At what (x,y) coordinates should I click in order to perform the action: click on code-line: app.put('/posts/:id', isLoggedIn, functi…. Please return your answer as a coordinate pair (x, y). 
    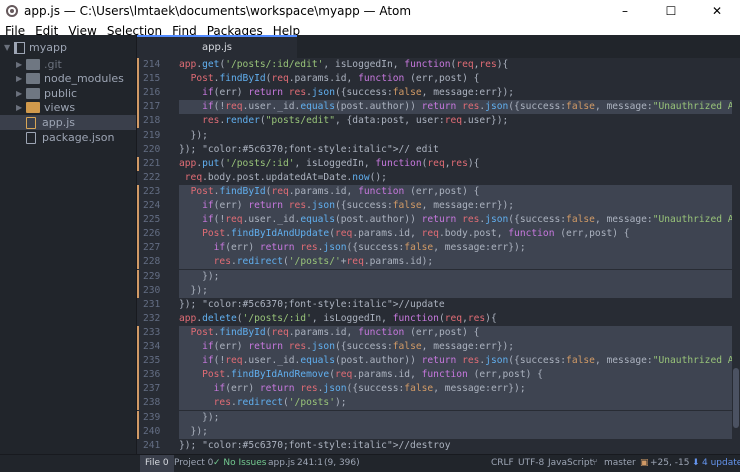
    Looking at the image, I should click on (459, 164).